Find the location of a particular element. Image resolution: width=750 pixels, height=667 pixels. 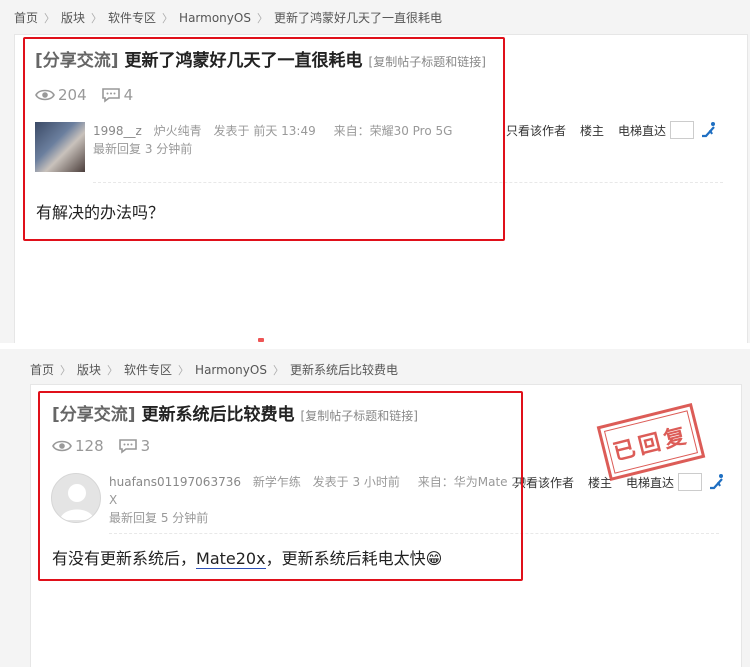

breadcrumb: 首页〉 版块〉 软件专区〉 HarmonyOS 〉 更新了鸿蒙好几天了一直很耗电 is located at coordinates (228, 17).